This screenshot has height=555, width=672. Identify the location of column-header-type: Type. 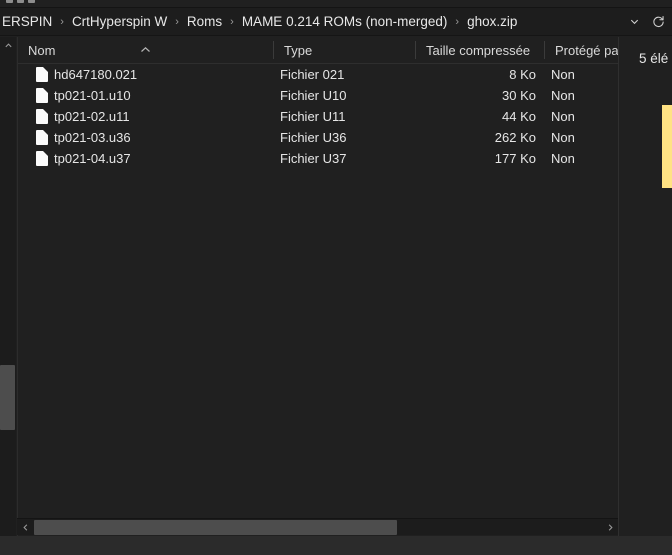
(344, 50).